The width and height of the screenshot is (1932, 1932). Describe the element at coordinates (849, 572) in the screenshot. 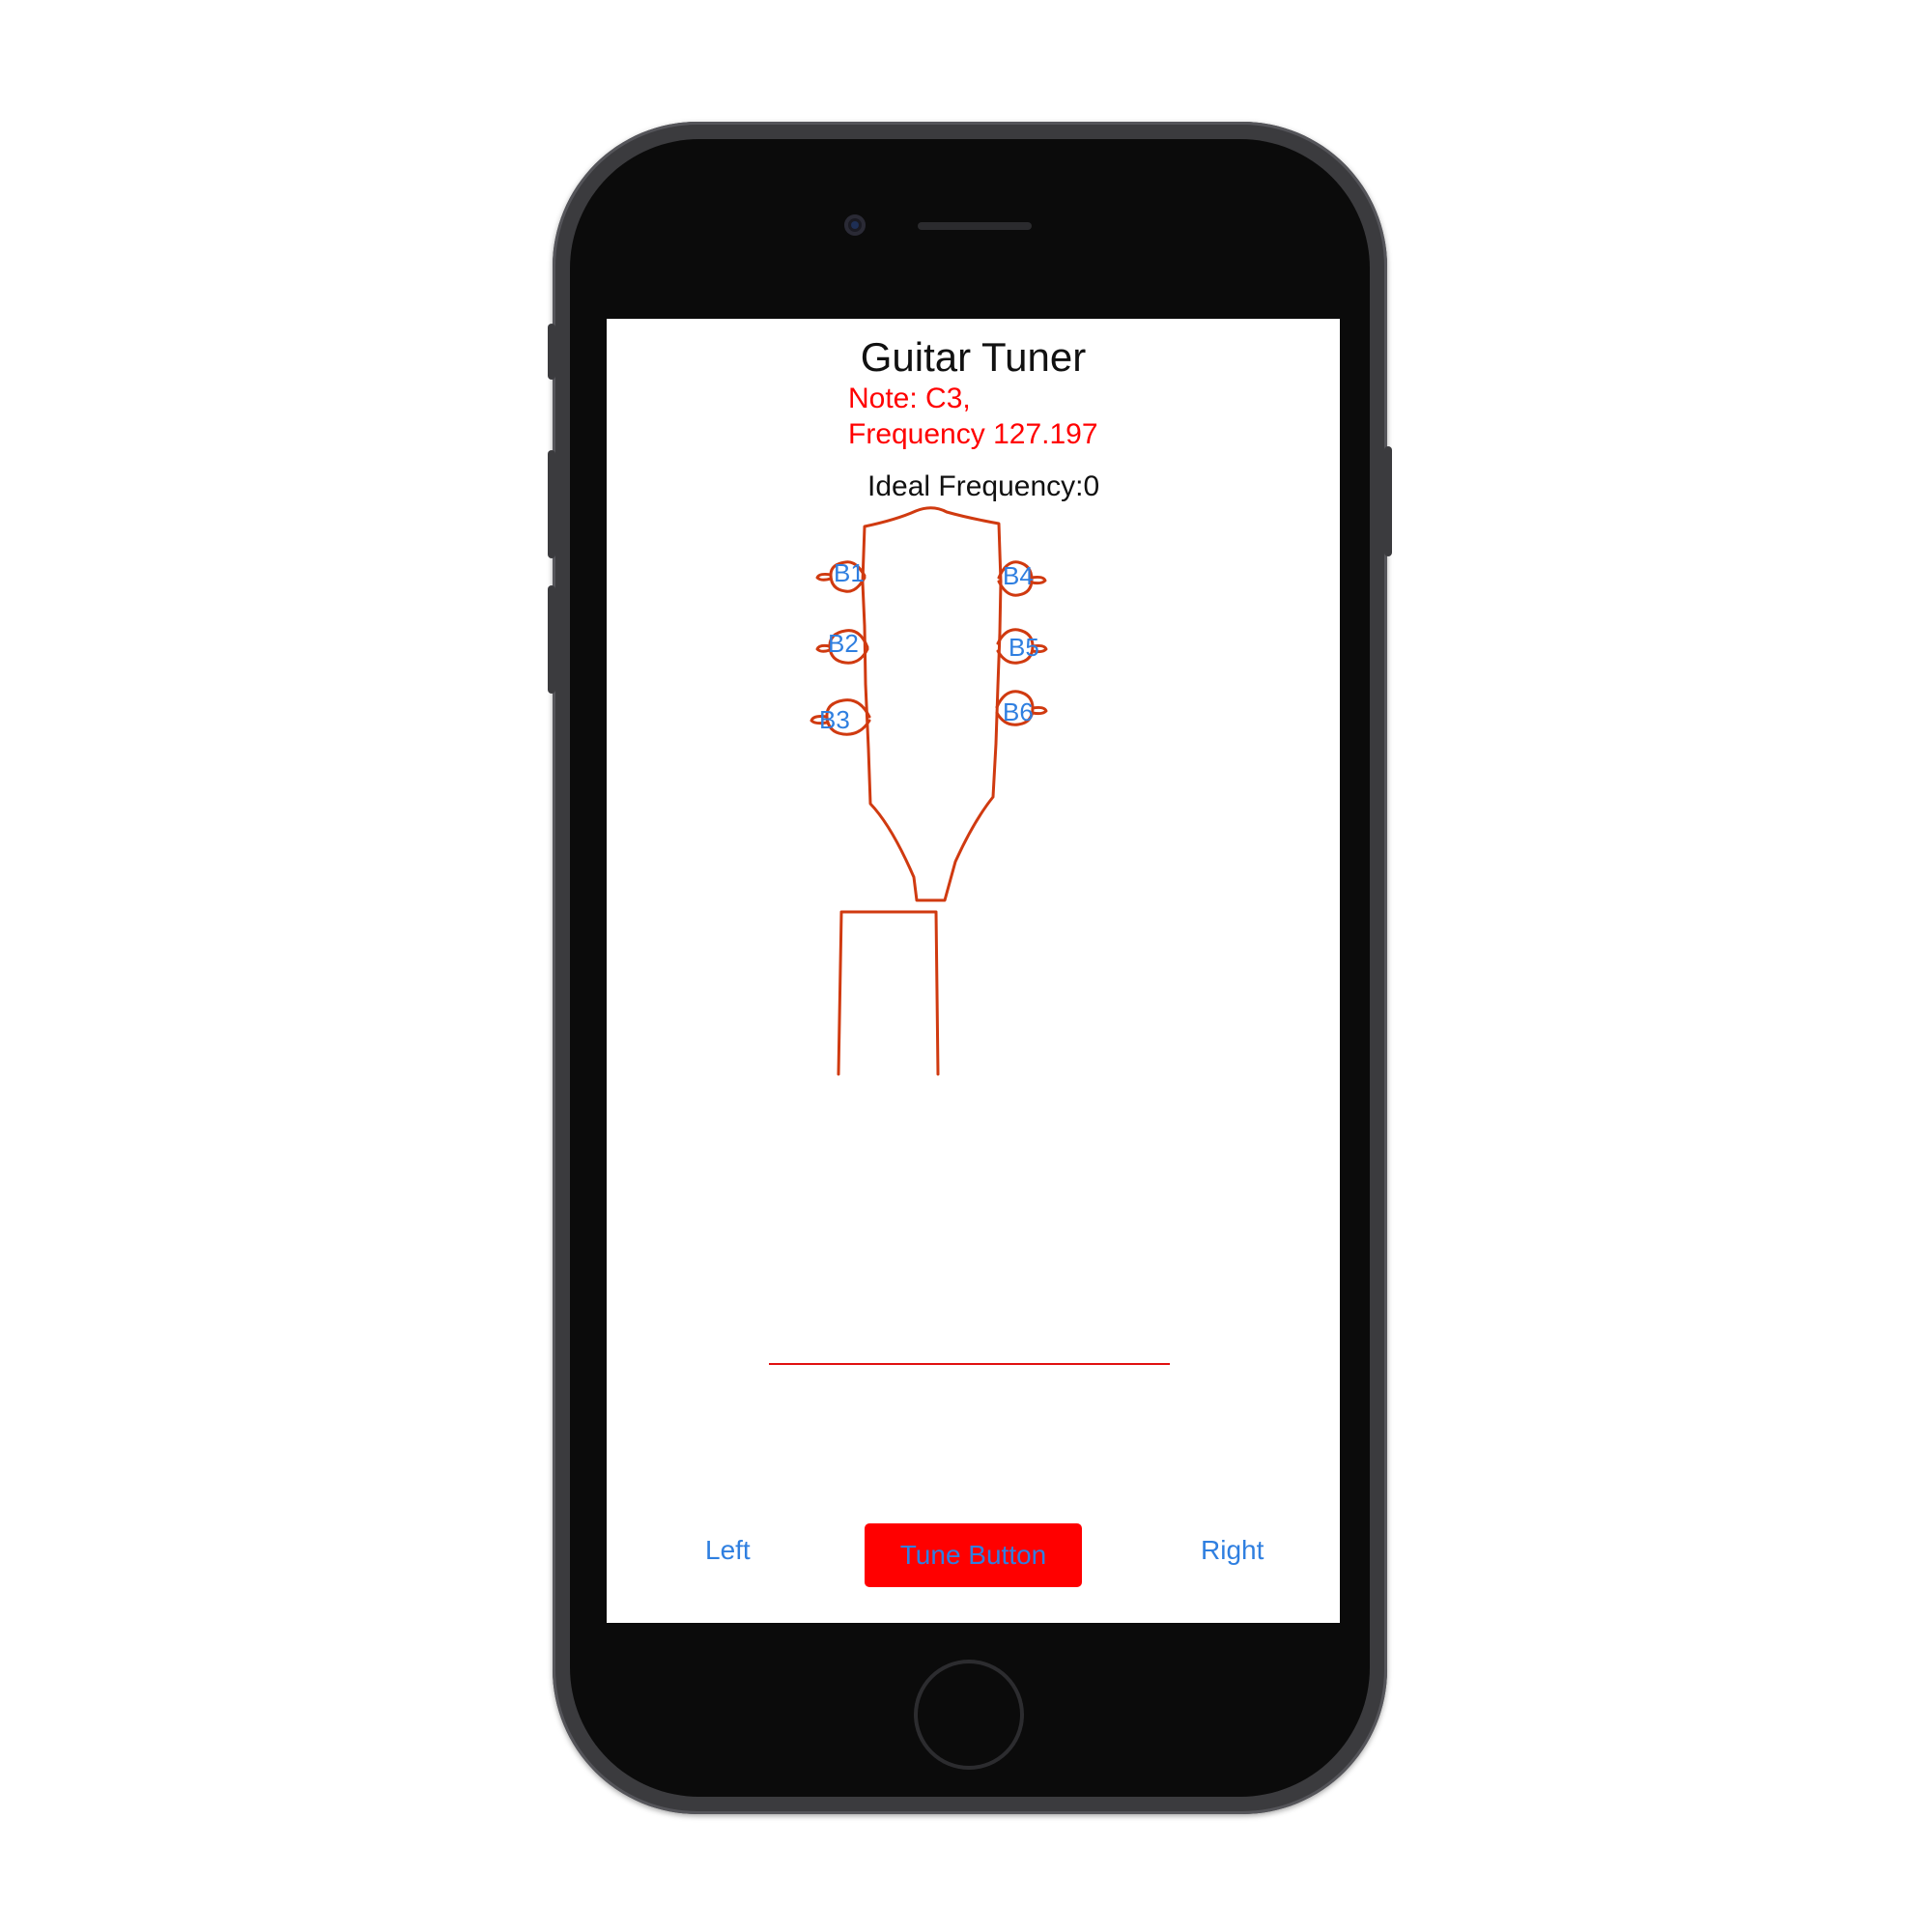

I see `peg-b1-label: B1` at that location.